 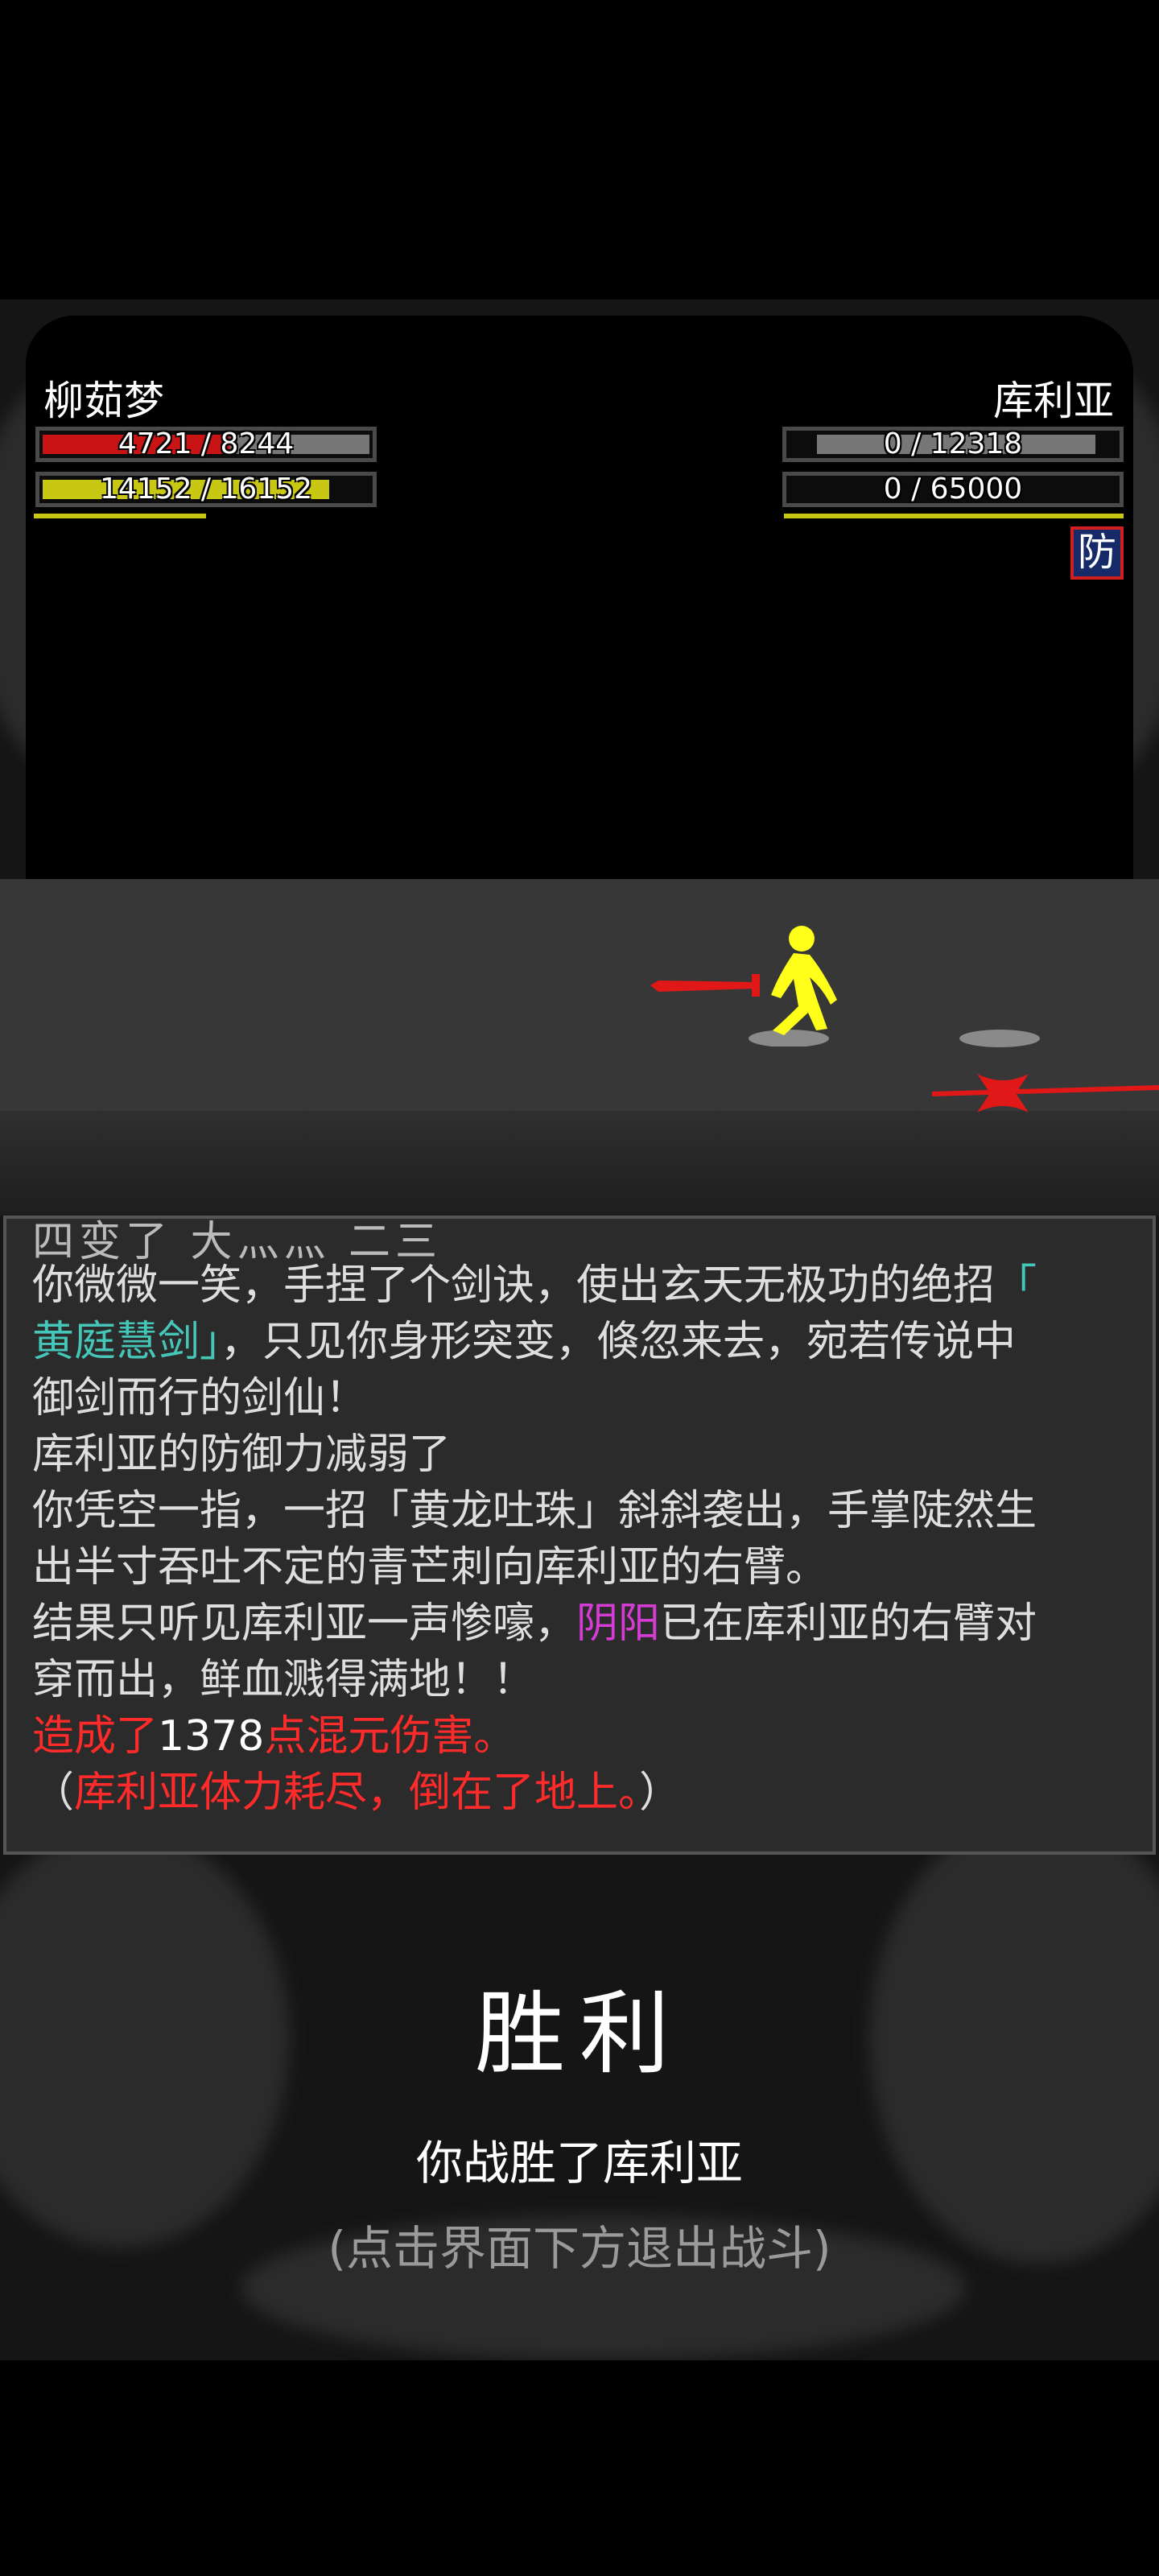 I want to click on player-energy-line, so click(x=120, y=516).